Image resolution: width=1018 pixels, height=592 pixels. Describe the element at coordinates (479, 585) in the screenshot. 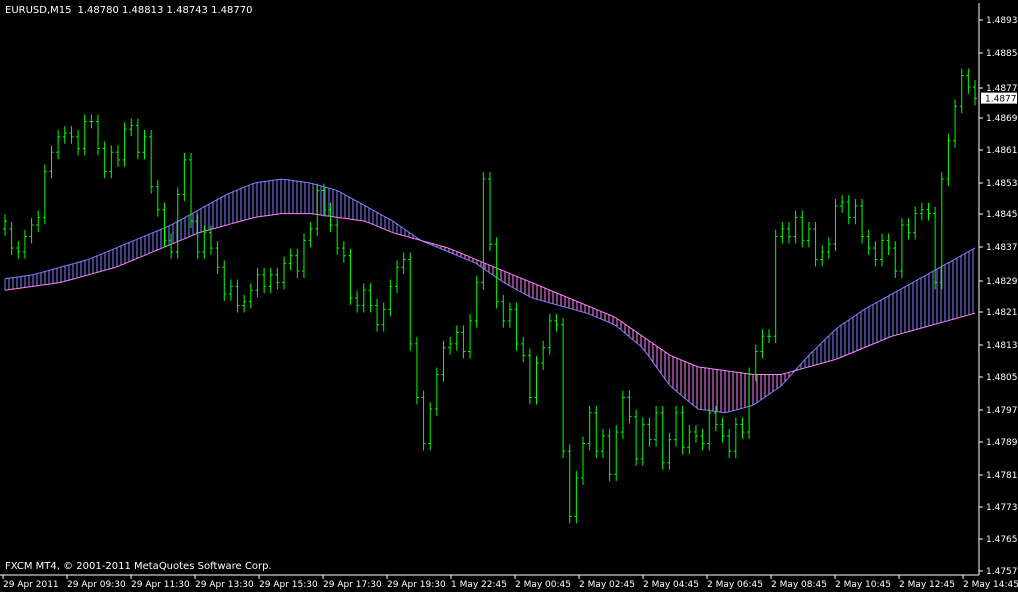

I see `time-tick-label: 1 May 22:45` at that location.